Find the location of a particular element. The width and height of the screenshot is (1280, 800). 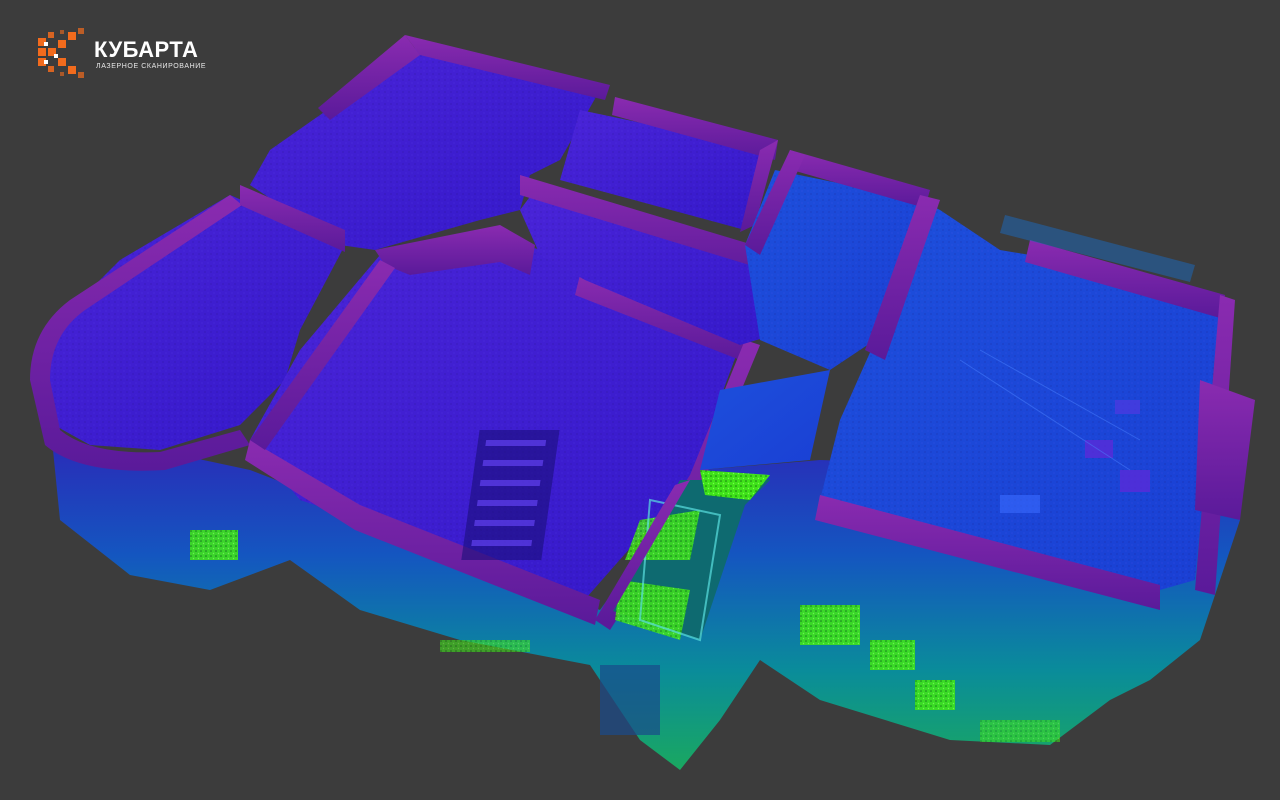

brand-tagline: лазерное сканирование is located at coordinates (151, 66).